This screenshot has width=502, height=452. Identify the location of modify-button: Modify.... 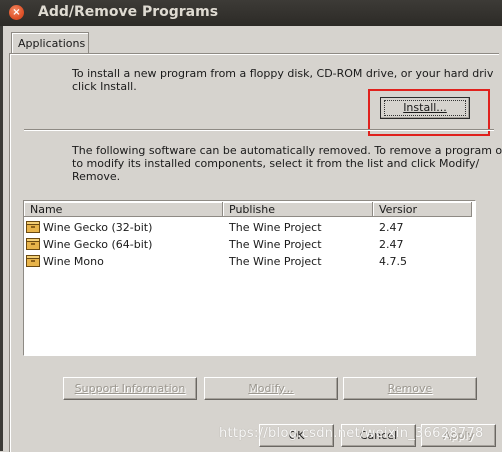
(271, 388).